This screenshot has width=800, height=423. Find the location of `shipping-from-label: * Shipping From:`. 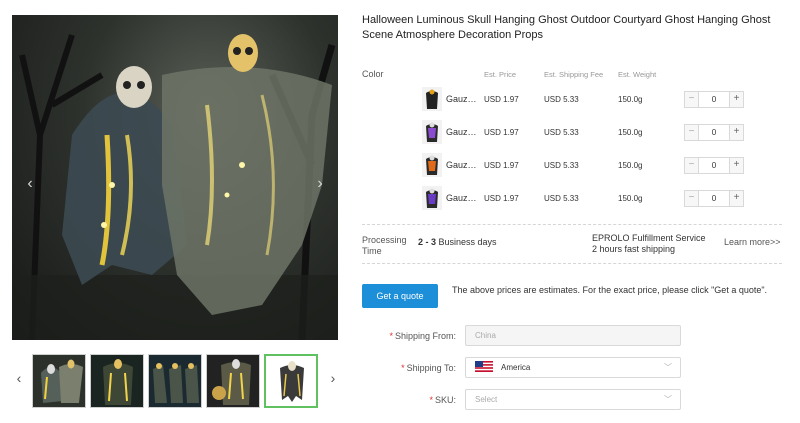

shipping-from-label: * Shipping From: is located at coordinates (409, 336).